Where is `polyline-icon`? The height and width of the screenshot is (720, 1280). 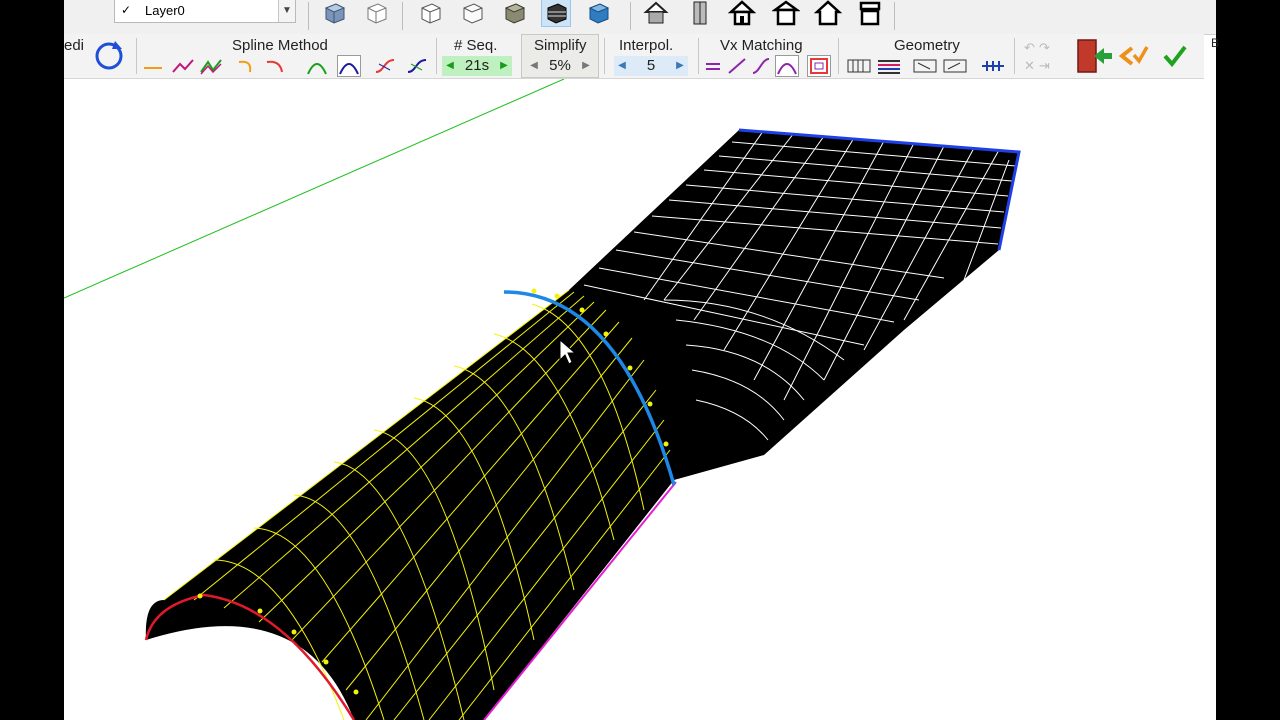 polyline-icon is located at coordinates (183, 66).